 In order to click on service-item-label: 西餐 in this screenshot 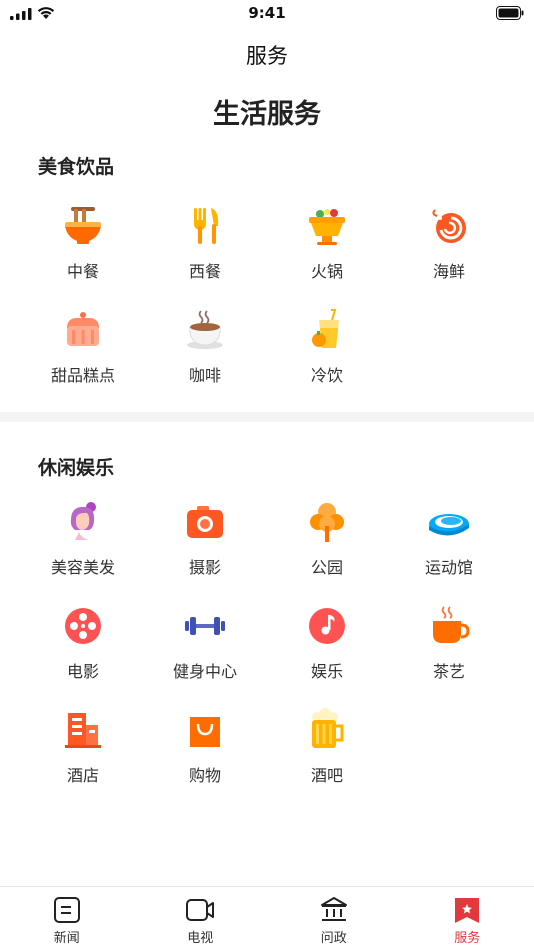, I will do `click(204, 271)`.